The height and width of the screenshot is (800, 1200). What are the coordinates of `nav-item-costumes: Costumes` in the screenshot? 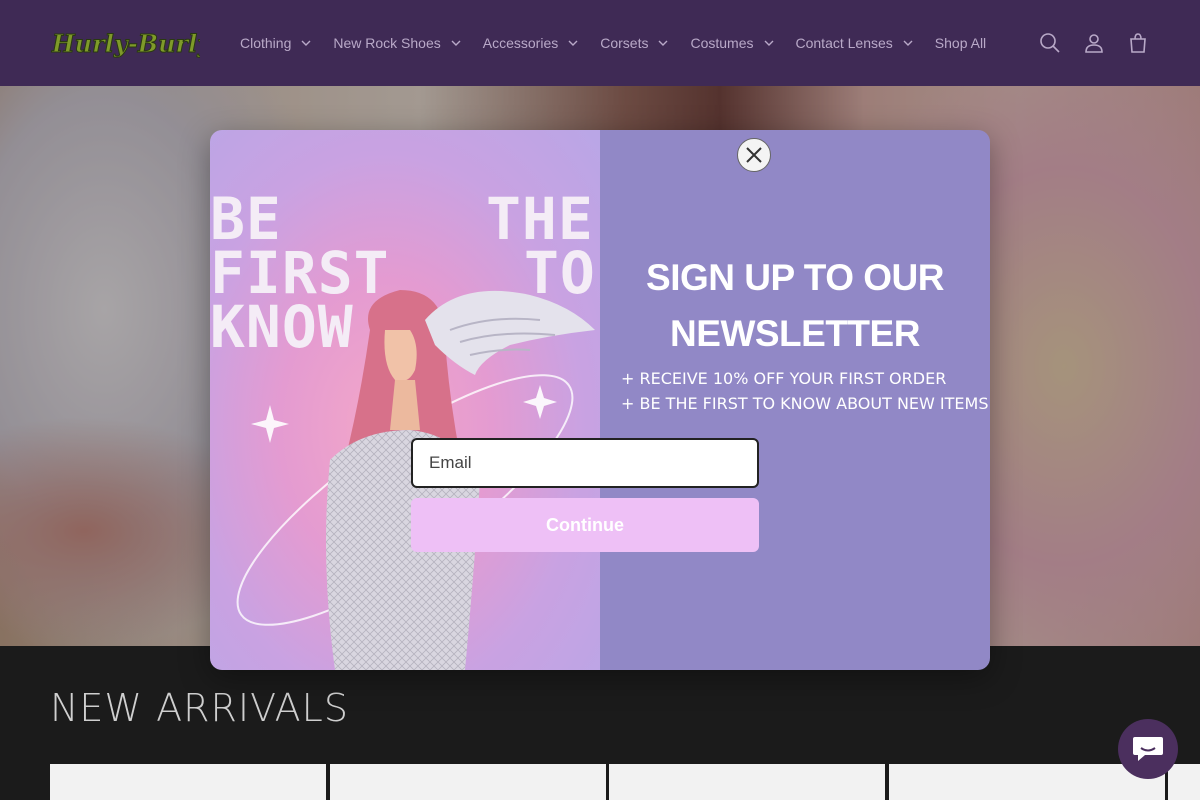 It's located at (731, 43).